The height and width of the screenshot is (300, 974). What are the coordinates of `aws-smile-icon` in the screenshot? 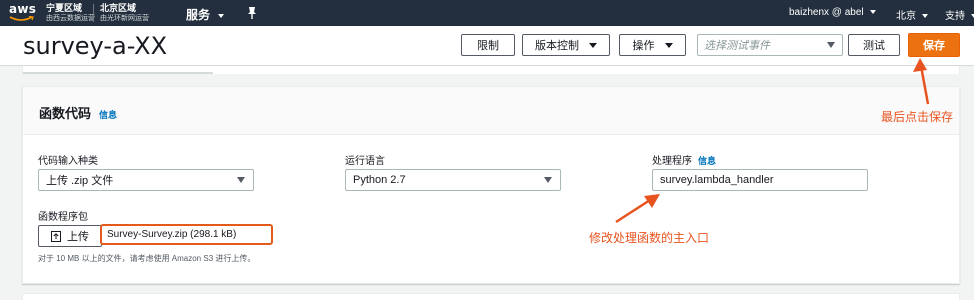 It's located at (21, 18).